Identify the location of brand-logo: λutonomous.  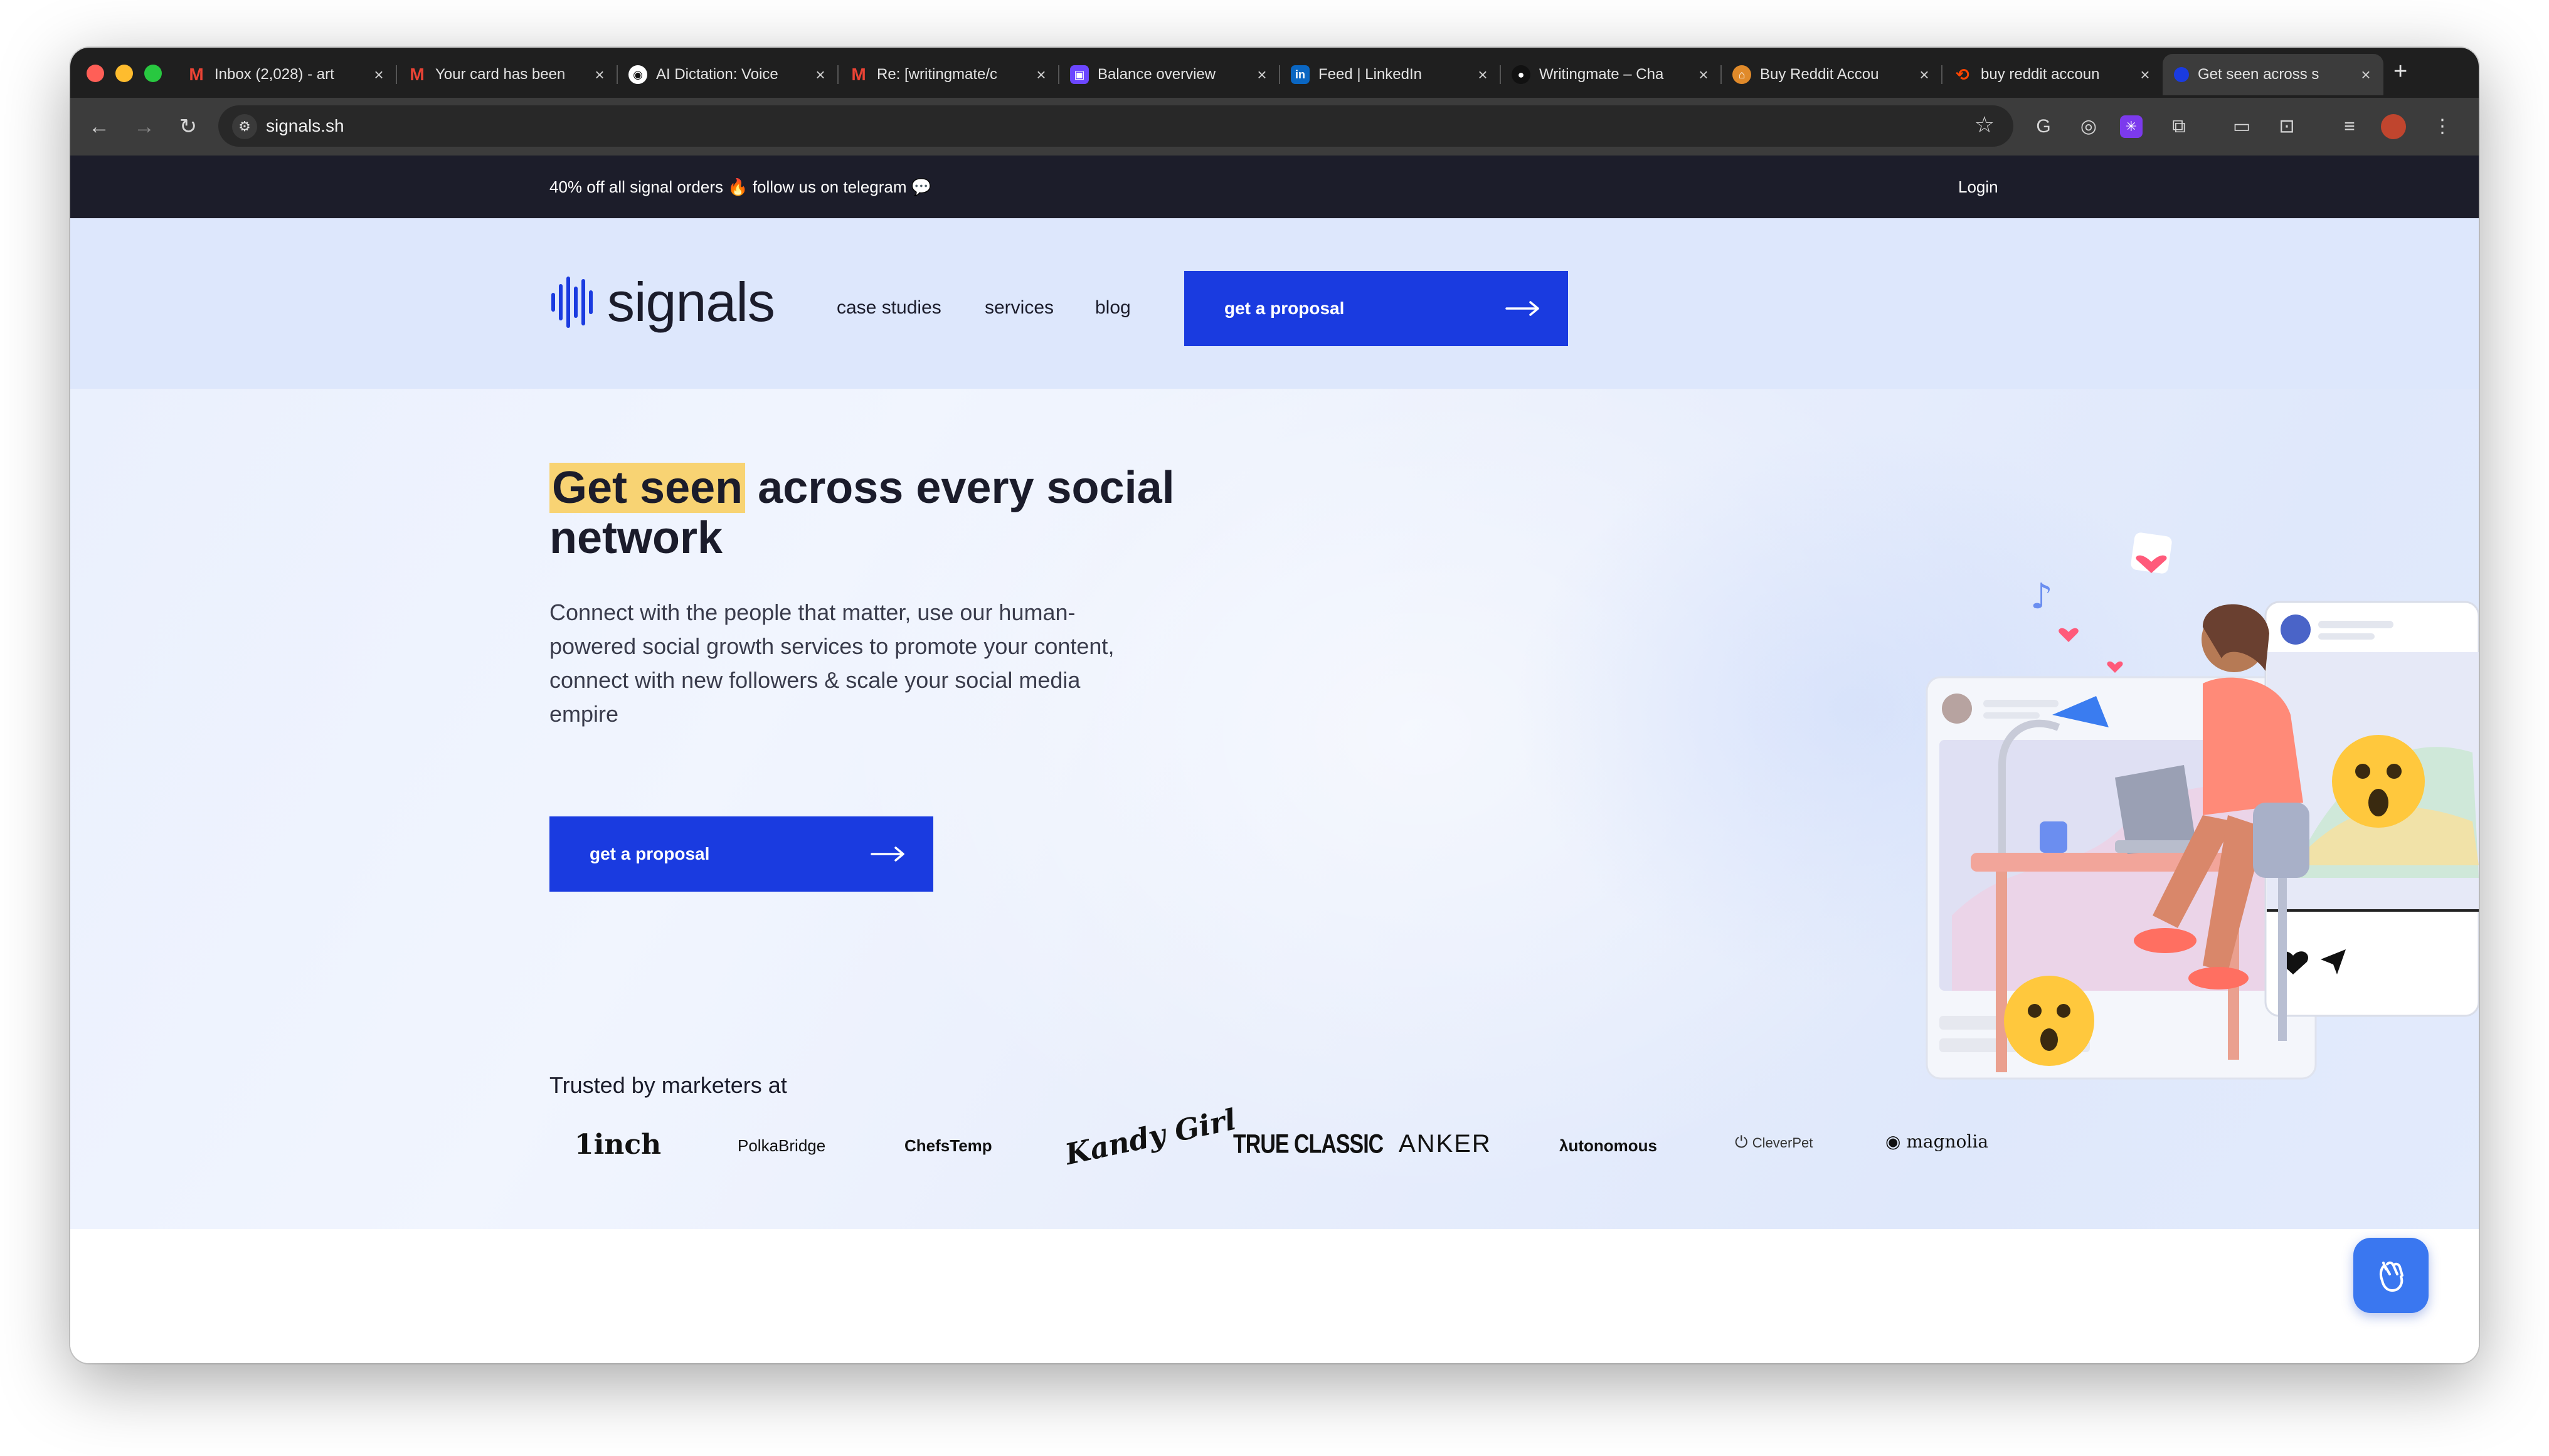
(1608, 1146).